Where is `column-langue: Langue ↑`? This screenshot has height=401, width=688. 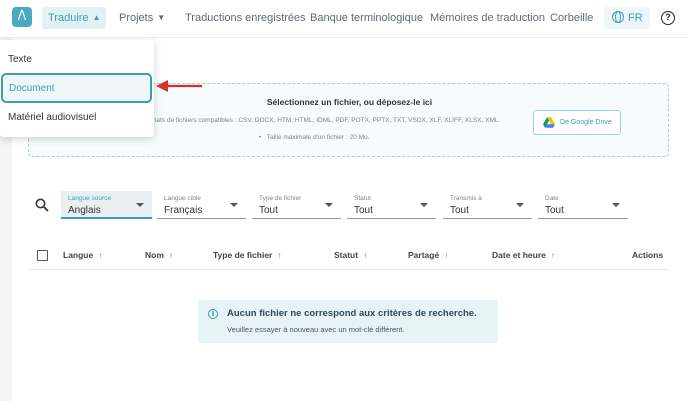
column-langue: Langue ↑ is located at coordinates (82, 255).